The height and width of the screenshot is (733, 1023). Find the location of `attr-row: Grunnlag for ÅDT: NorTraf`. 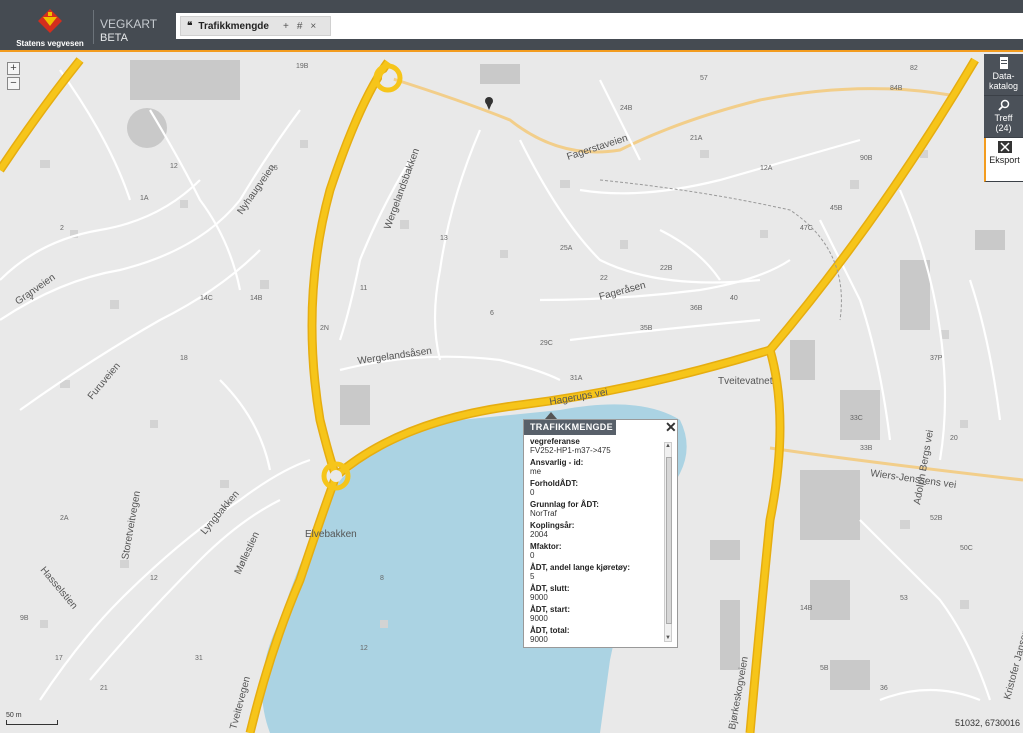

attr-row: Grunnlag for ÅDT: NorTraf is located at coordinates (564, 509).